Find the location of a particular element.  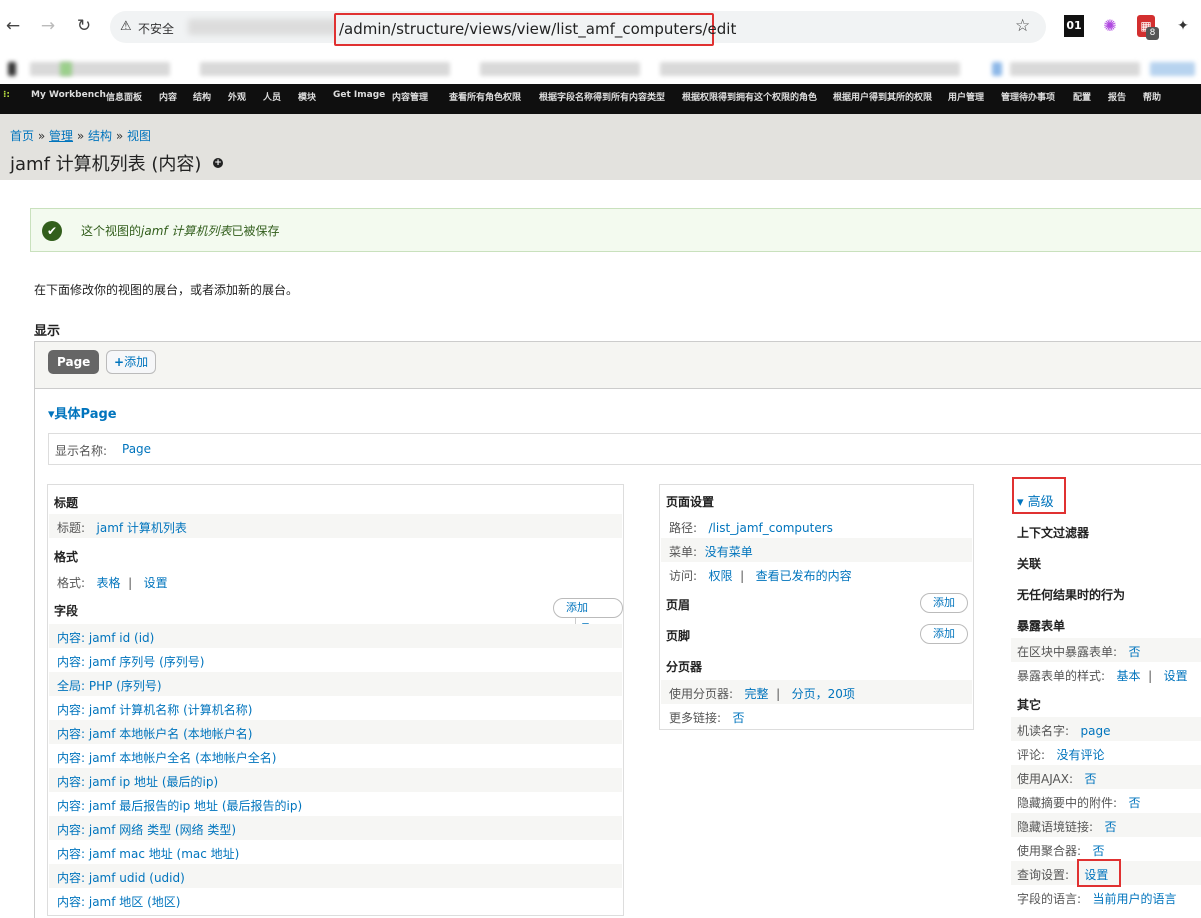

field-row: 内容: jamf id (id) is located at coordinates (335, 636).